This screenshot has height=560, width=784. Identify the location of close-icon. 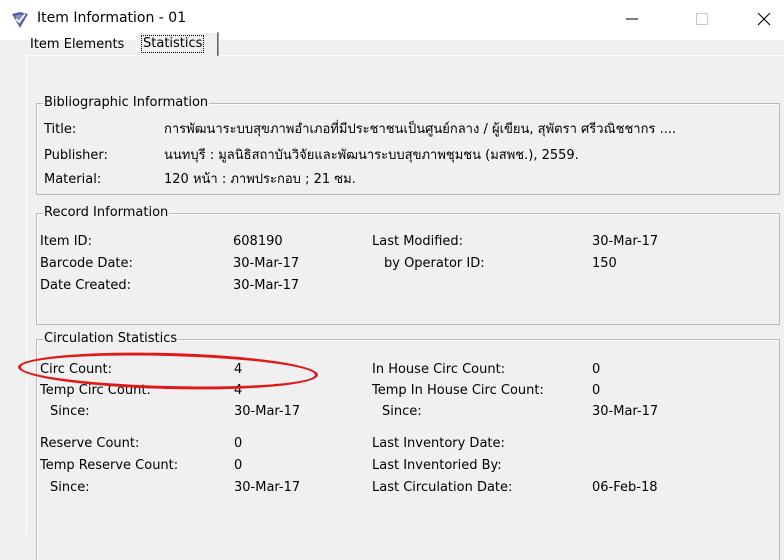
(764, 19).